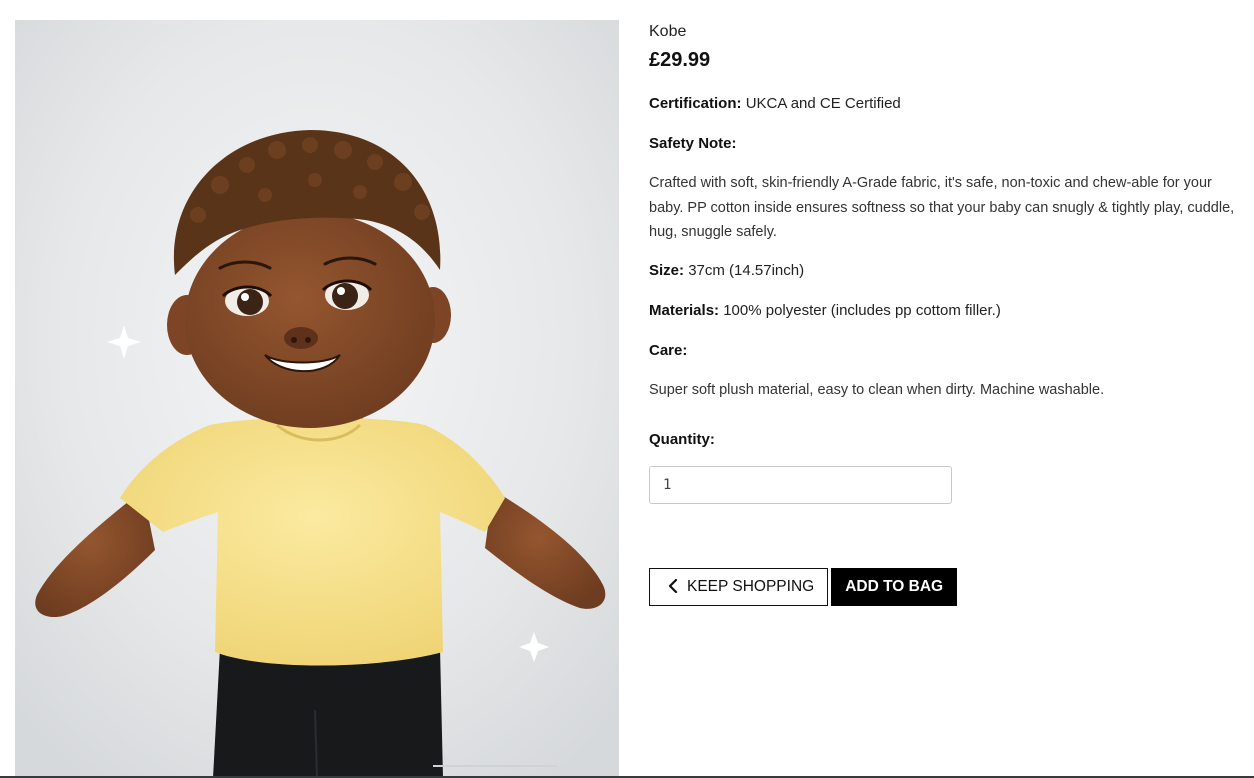 The height and width of the screenshot is (778, 1254). Describe the element at coordinates (668, 350) in the screenshot. I see `care-label: Care:` at that location.